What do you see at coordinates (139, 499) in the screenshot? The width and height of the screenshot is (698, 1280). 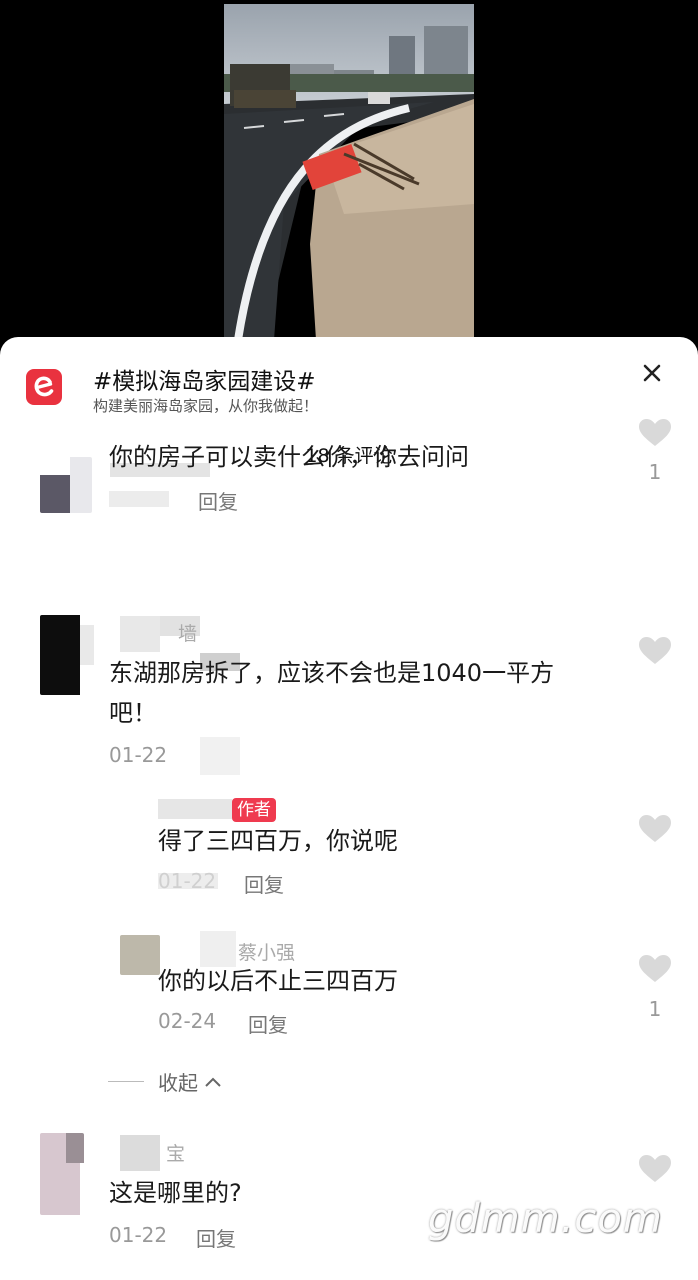 I see `date-blurred` at bounding box center [139, 499].